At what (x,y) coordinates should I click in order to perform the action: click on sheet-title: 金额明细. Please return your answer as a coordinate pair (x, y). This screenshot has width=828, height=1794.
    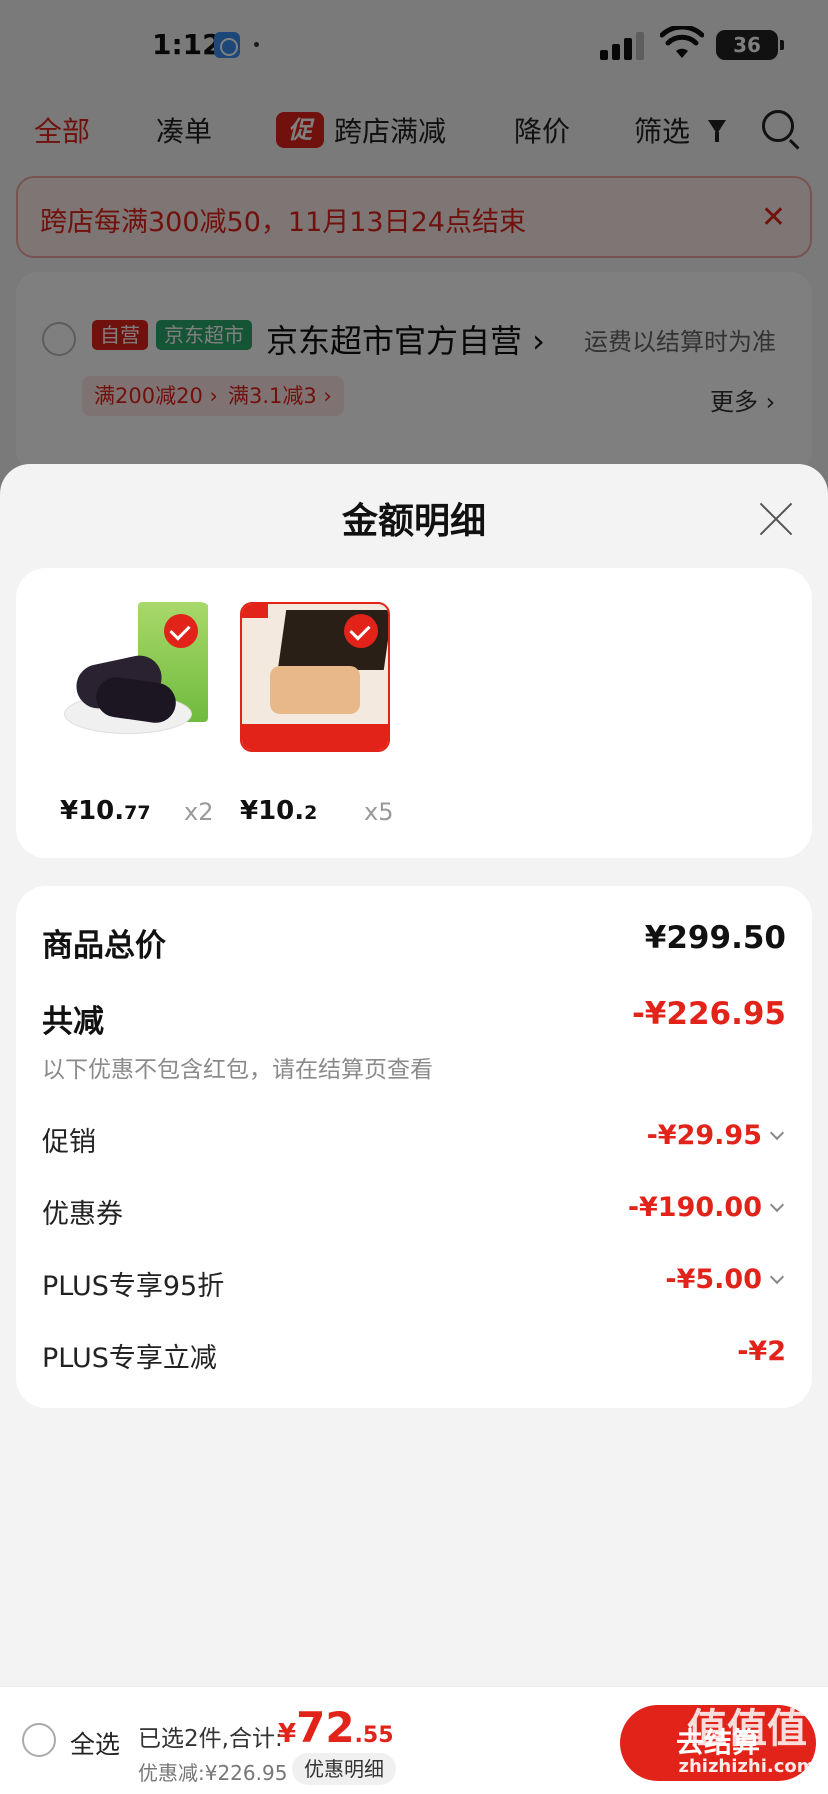
    Looking at the image, I should click on (413, 521).